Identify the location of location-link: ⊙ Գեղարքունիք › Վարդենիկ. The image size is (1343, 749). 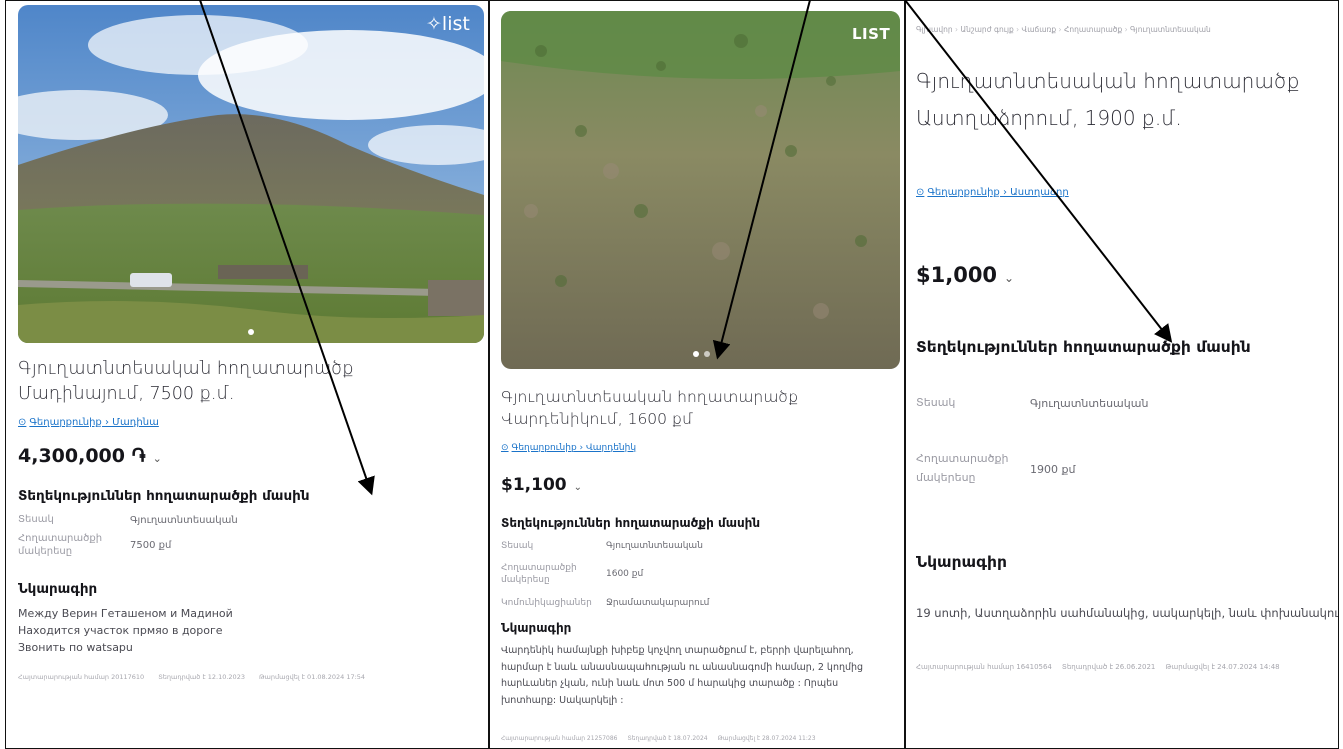
(568, 448).